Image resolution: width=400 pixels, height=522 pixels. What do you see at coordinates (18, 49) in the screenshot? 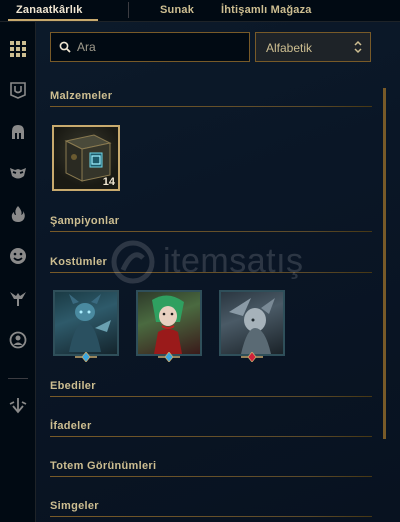
I see `grid-icon` at bounding box center [18, 49].